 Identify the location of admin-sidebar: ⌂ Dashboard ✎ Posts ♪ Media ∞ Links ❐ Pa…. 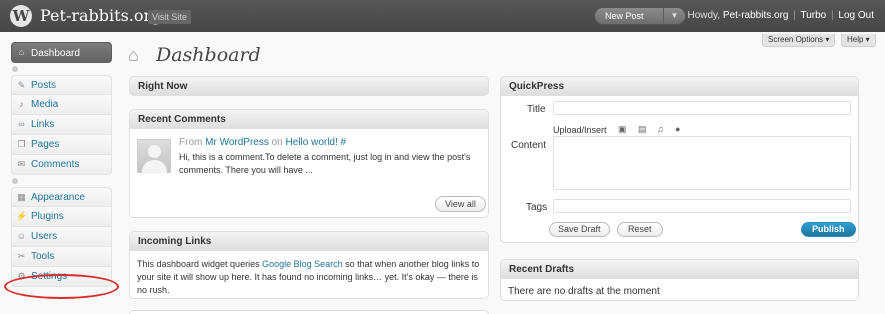
(61, 164).